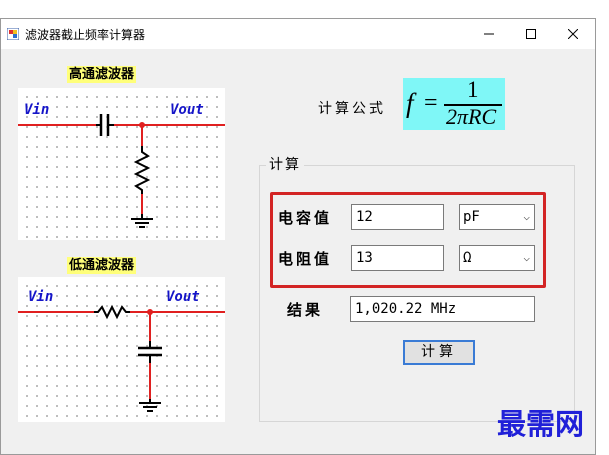  I want to click on formula-label: 计算公式, so click(352, 109).